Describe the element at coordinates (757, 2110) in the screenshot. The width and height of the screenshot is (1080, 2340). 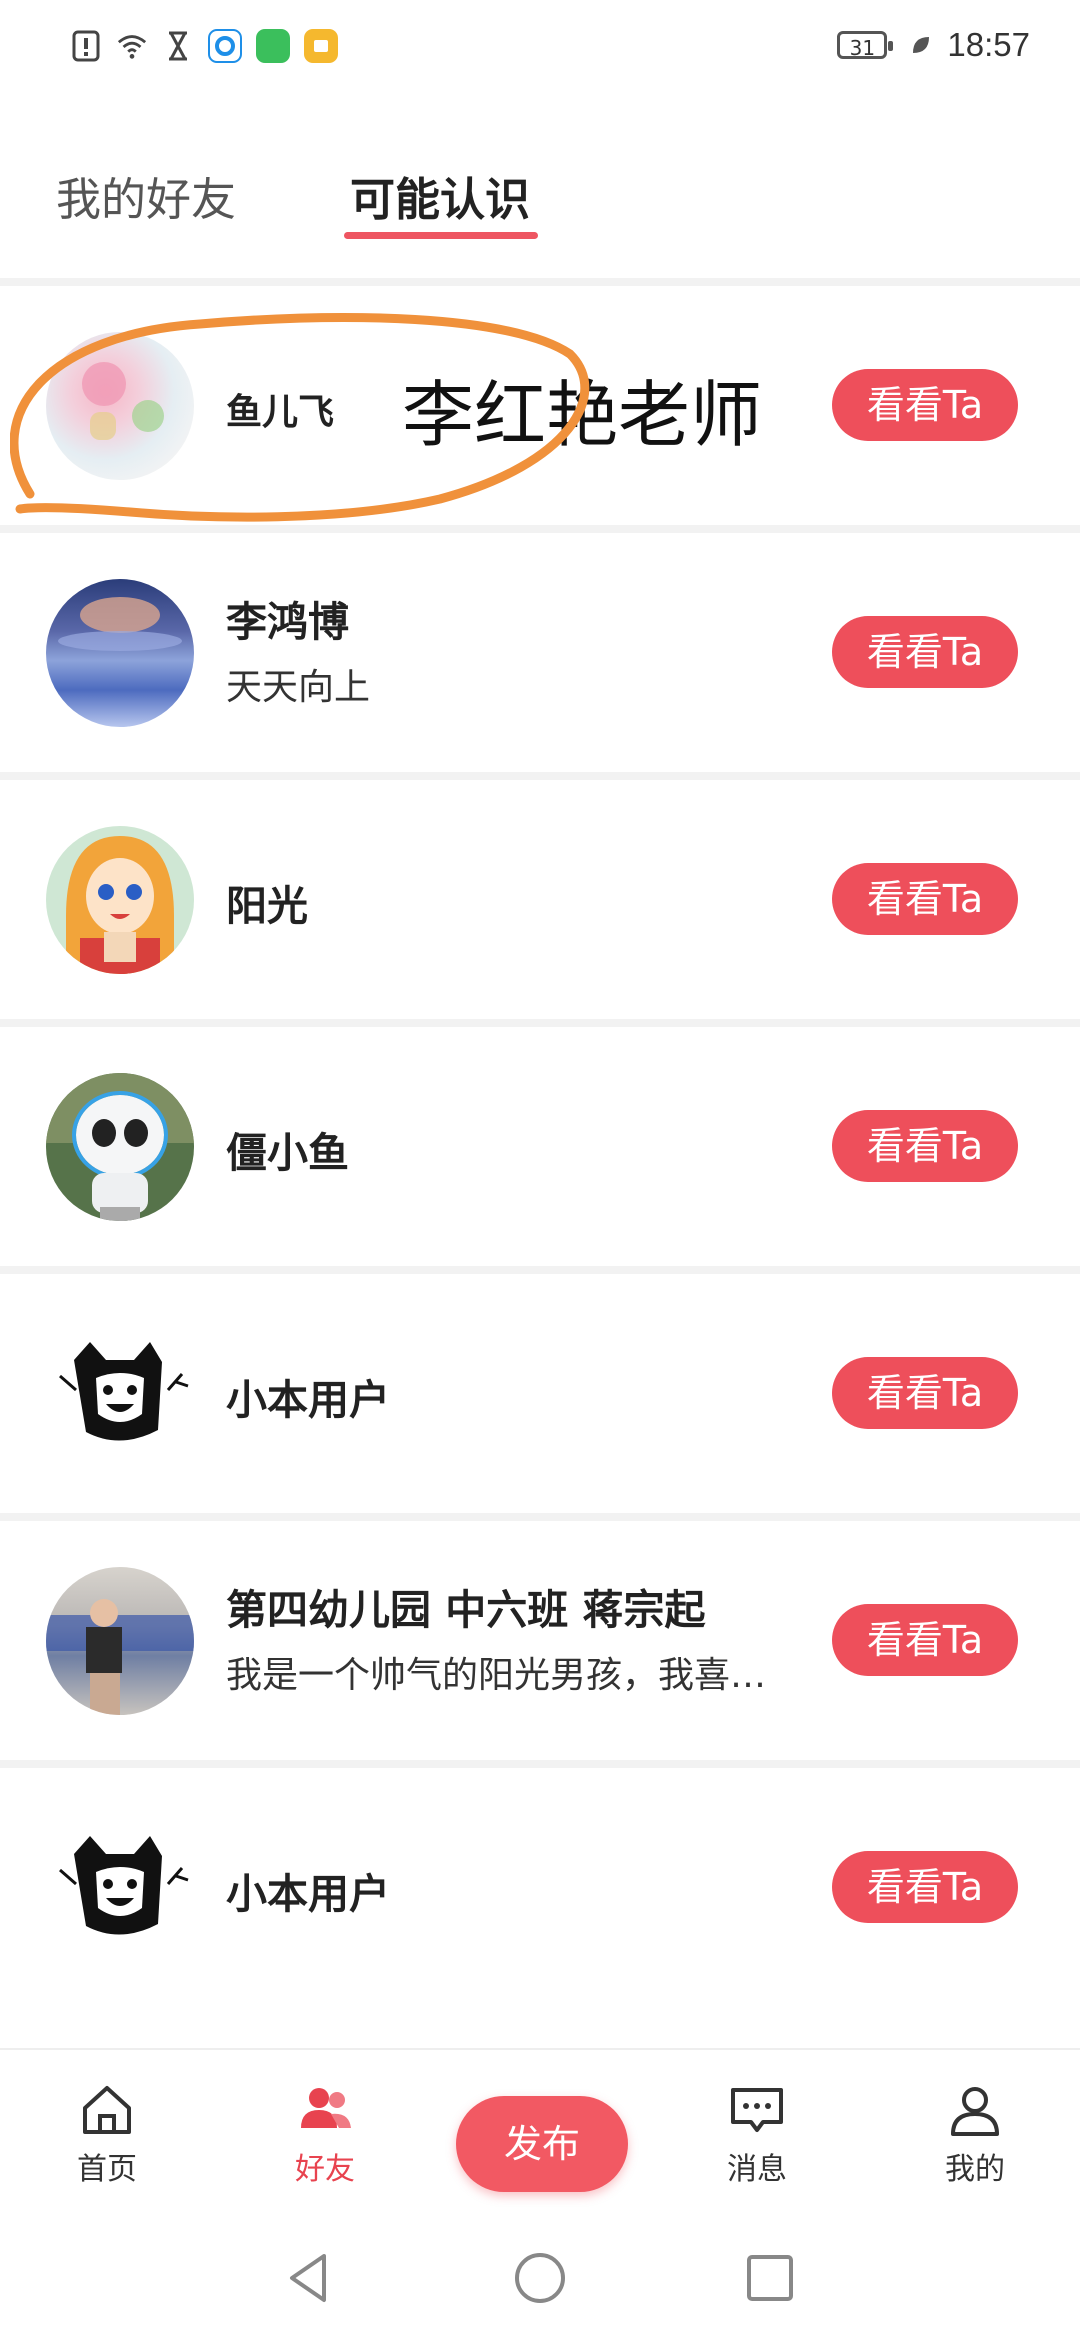
I see `message-icon` at that location.